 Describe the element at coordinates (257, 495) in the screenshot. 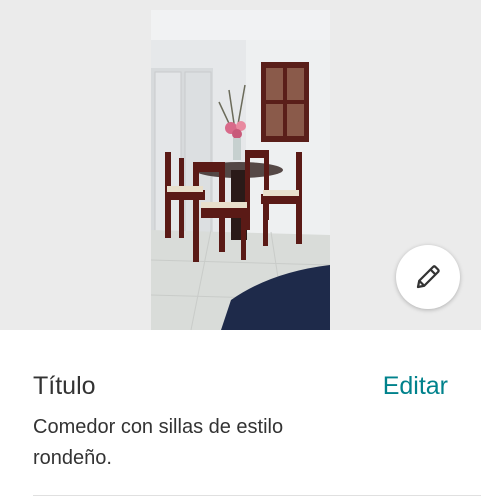

I see `divider` at that location.